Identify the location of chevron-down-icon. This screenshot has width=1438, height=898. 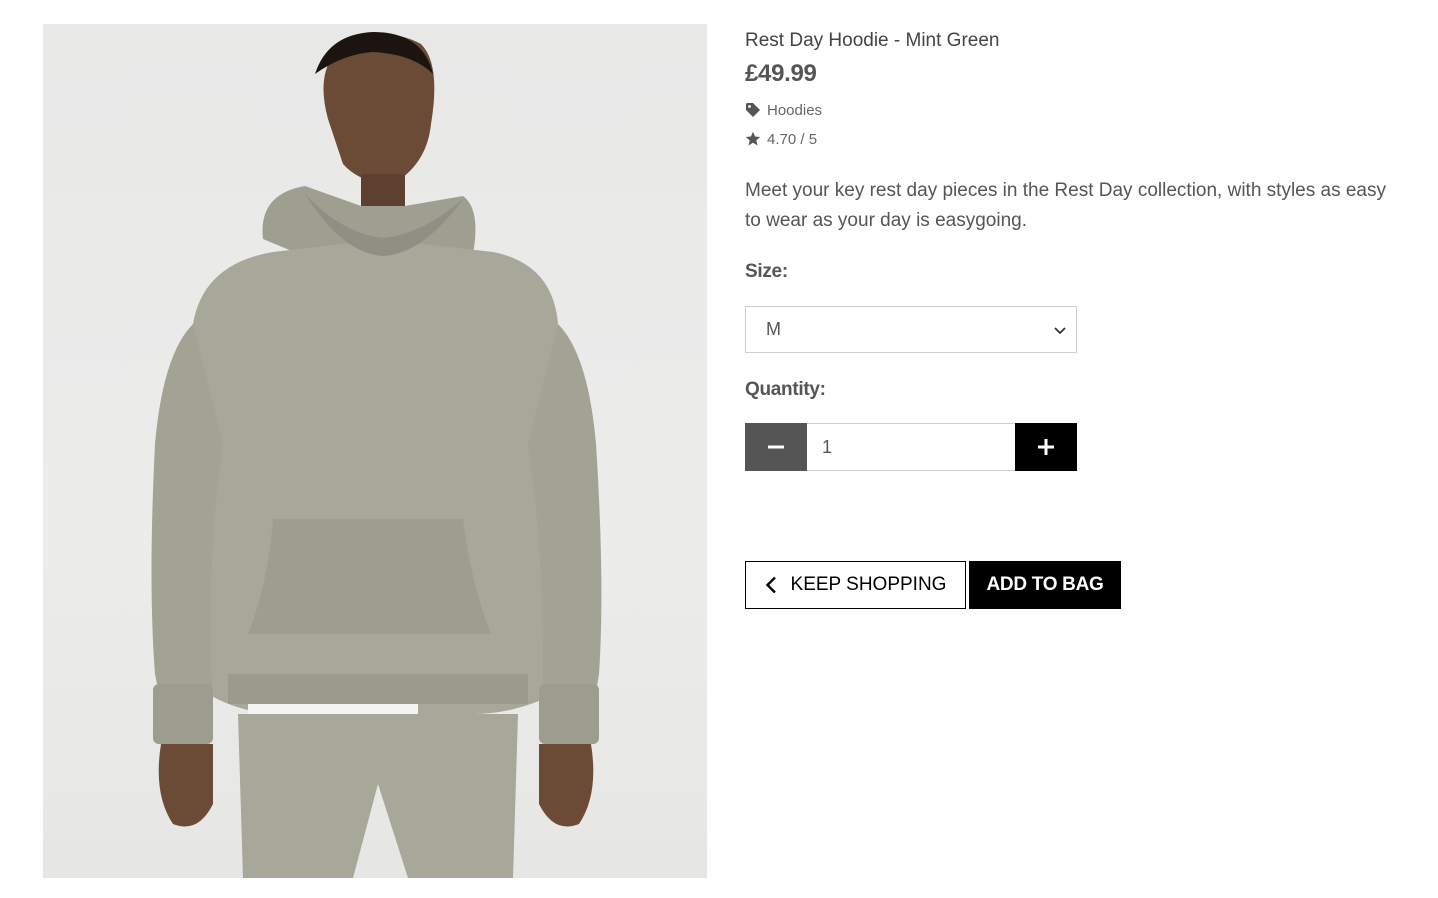
(1060, 329).